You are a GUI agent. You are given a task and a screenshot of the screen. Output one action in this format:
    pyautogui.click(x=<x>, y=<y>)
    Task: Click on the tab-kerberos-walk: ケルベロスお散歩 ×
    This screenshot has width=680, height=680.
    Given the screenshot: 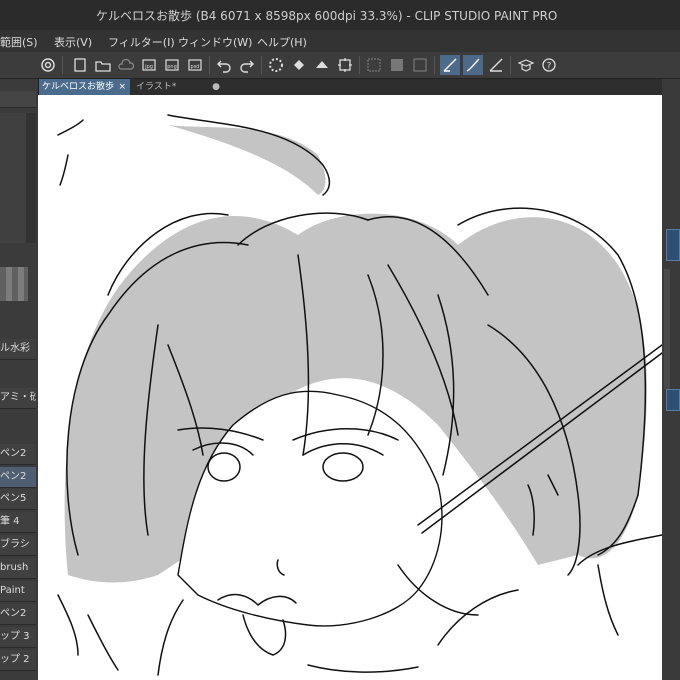 What is the action you would take?
    pyautogui.click(x=84, y=87)
    